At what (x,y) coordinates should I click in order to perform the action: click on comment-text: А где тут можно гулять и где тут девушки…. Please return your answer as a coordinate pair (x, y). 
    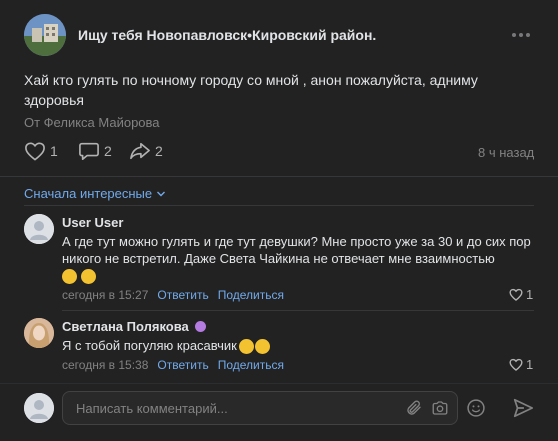
    Looking at the image, I should click on (298, 259).